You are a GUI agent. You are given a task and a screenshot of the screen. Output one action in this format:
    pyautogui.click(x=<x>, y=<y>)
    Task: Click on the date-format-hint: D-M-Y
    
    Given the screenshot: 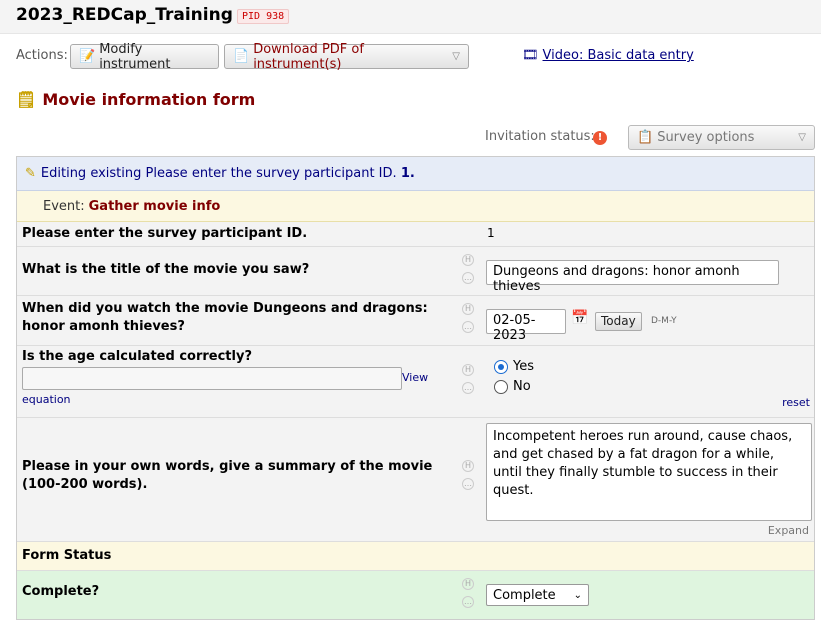 What is the action you would take?
    pyautogui.click(x=664, y=321)
    